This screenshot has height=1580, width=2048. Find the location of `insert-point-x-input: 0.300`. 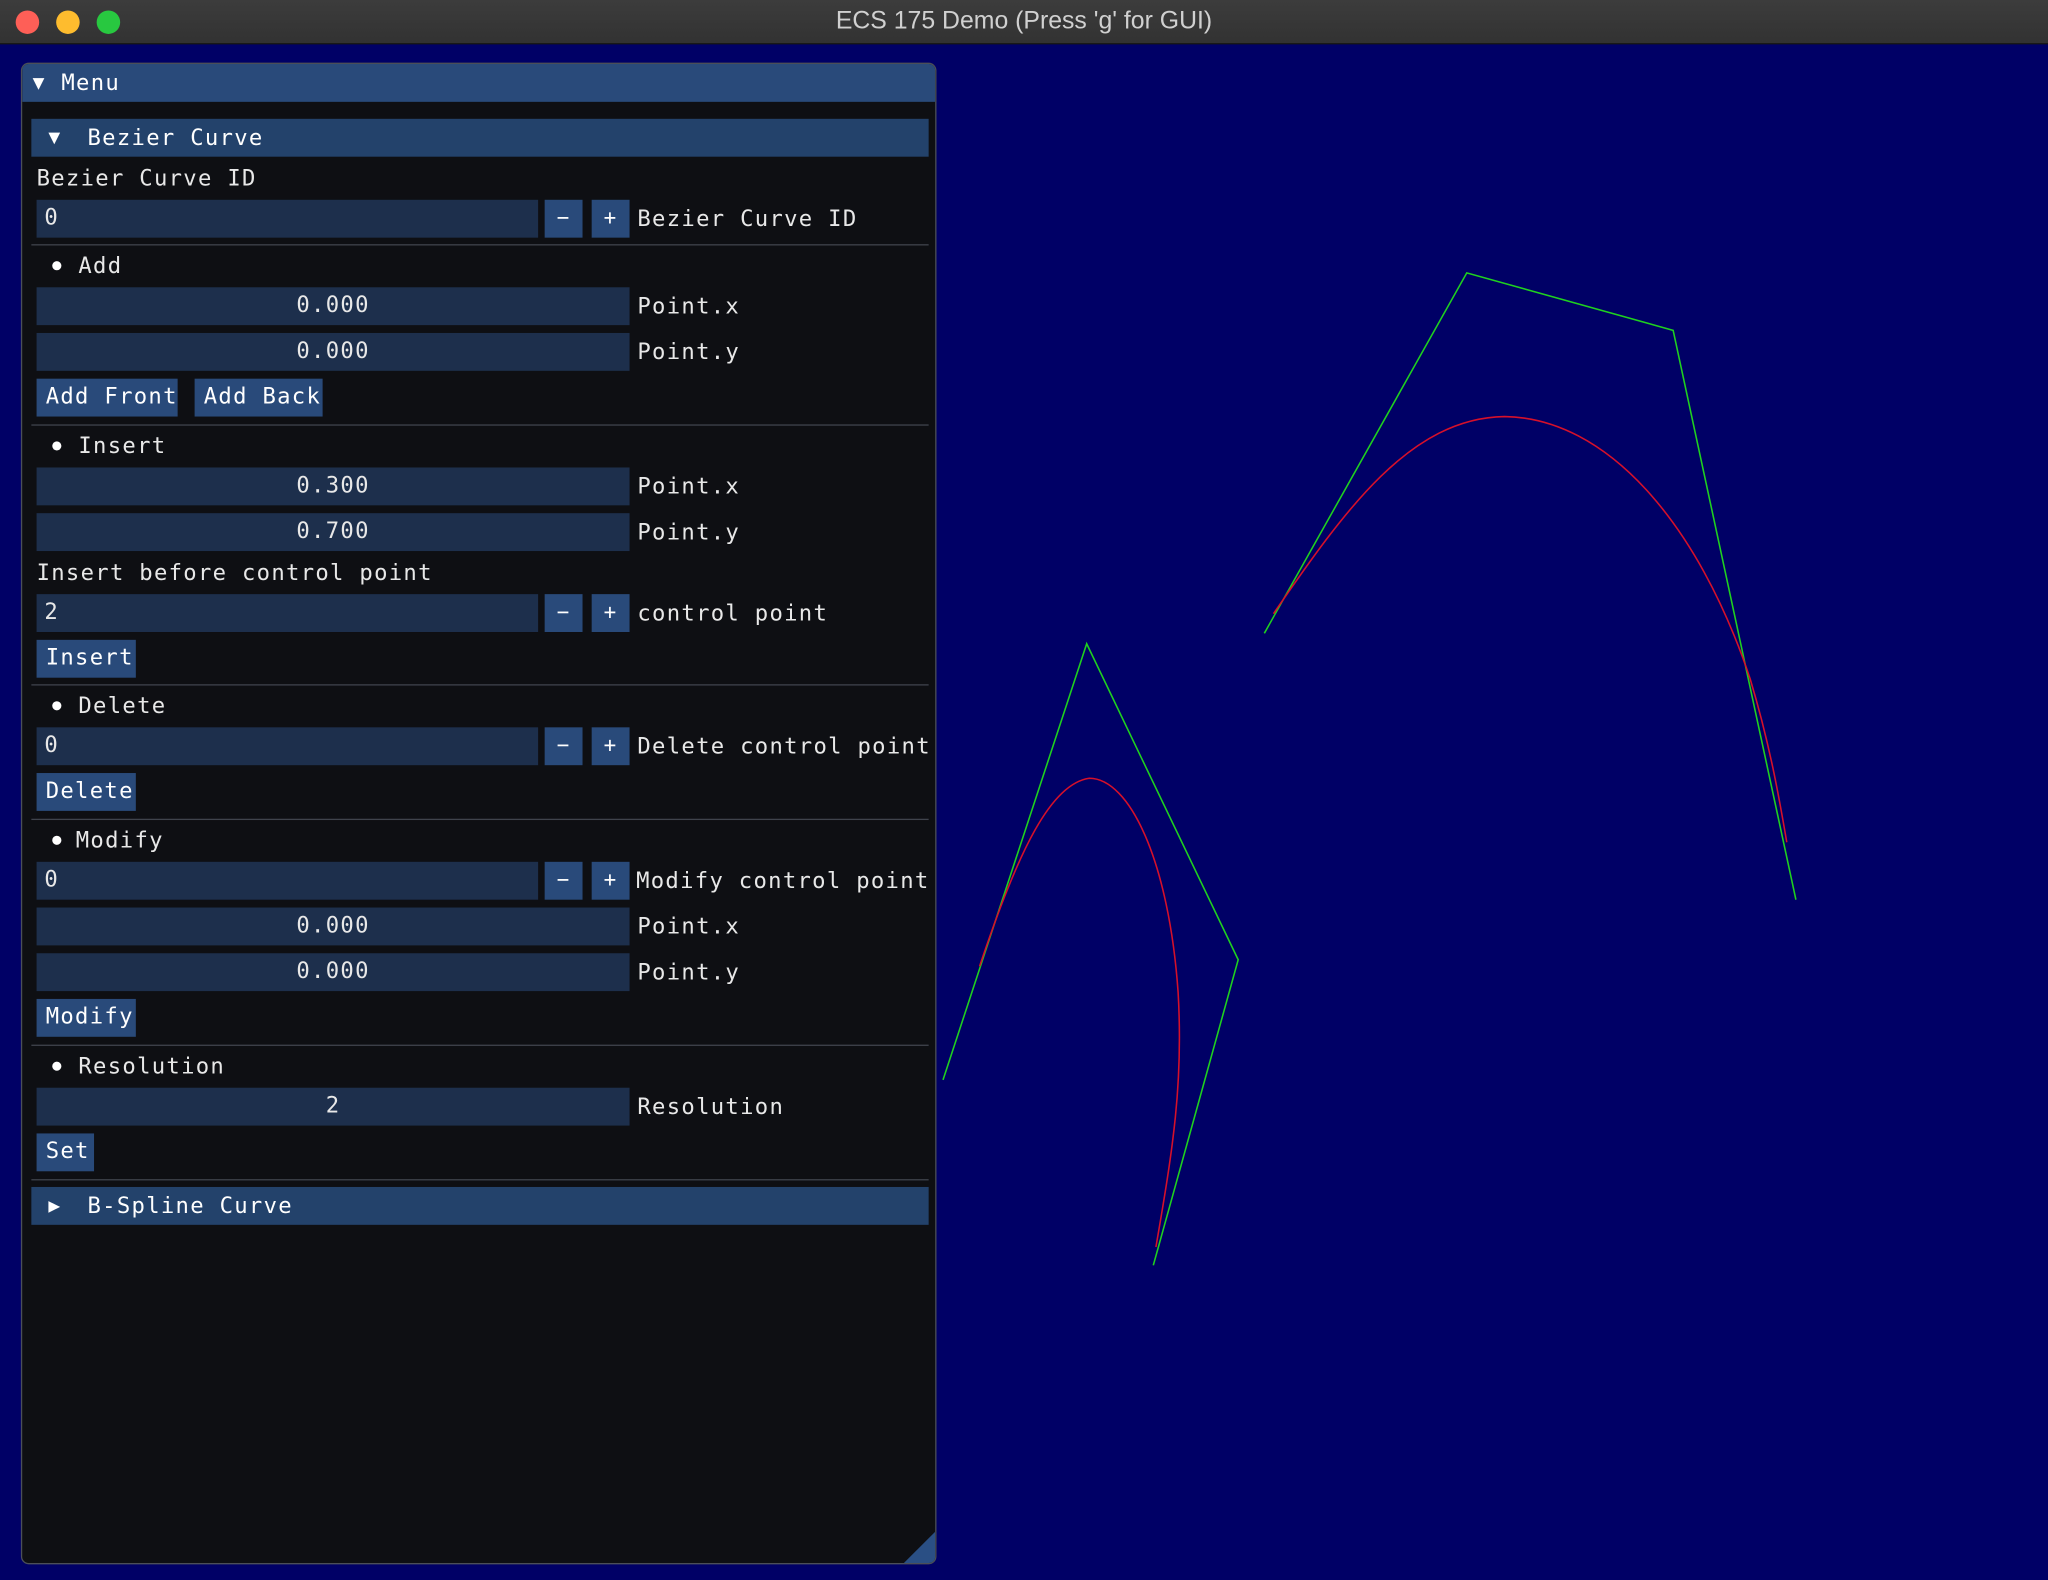

insert-point-x-input: 0.300 is located at coordinates (333, 486).